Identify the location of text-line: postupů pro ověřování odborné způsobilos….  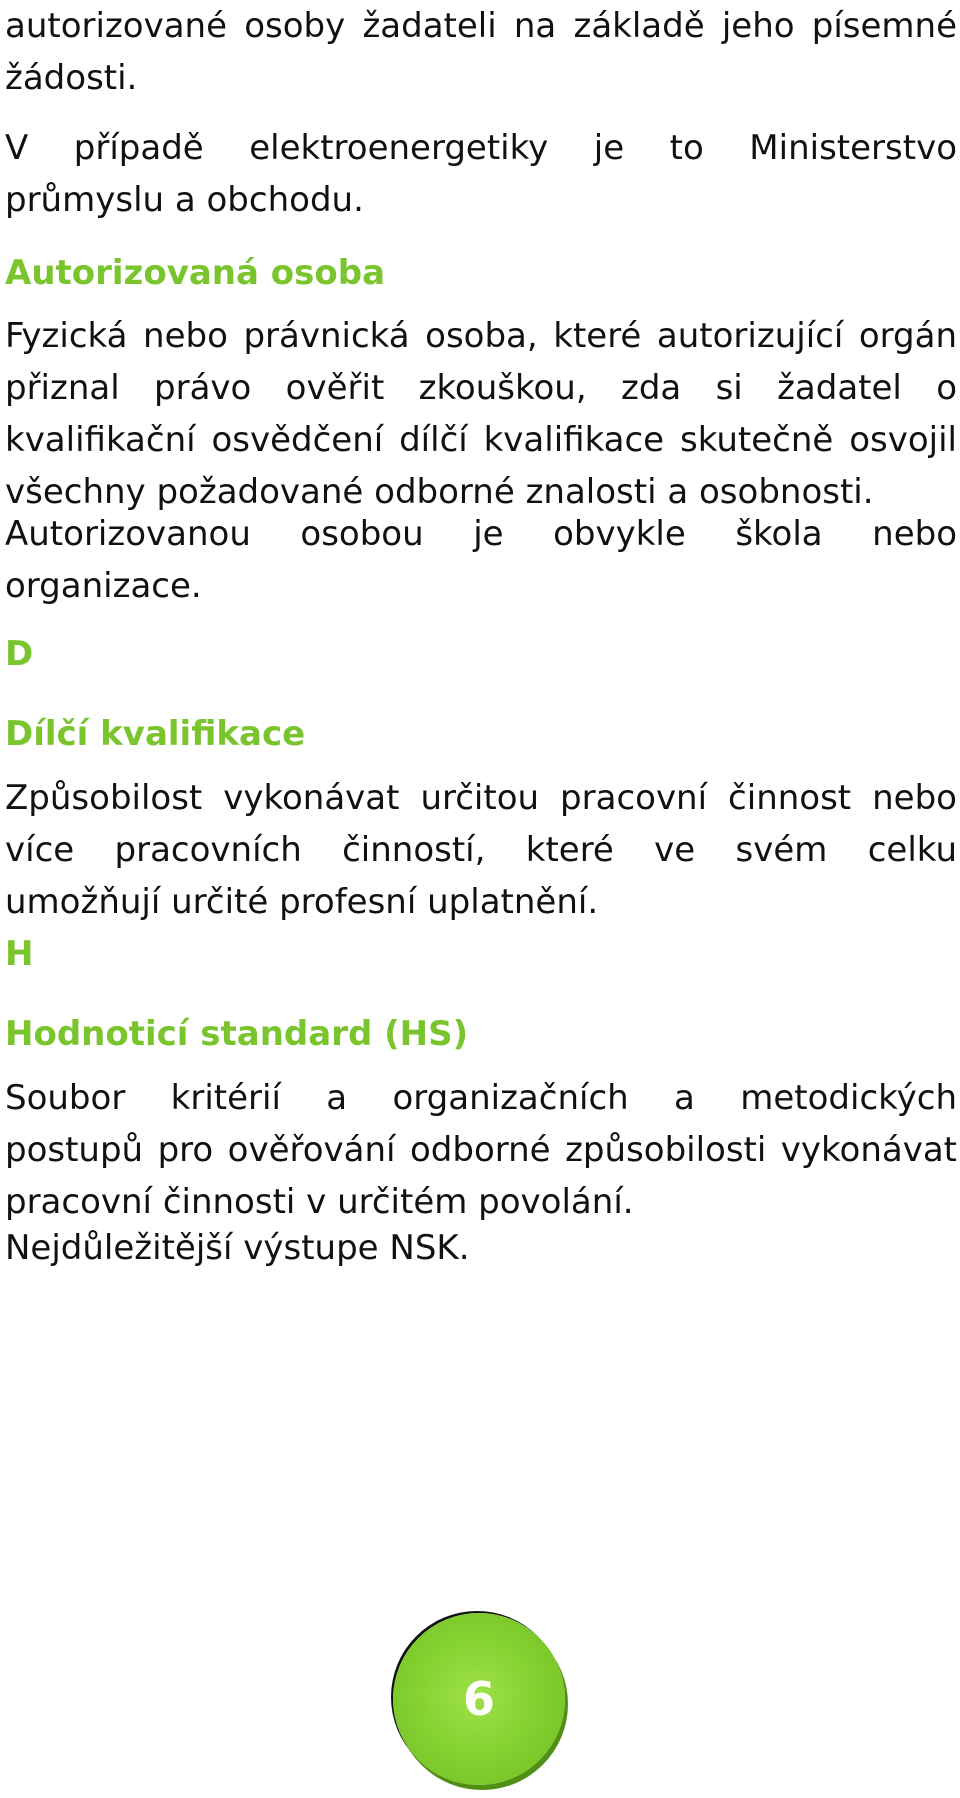
(481, 1150).